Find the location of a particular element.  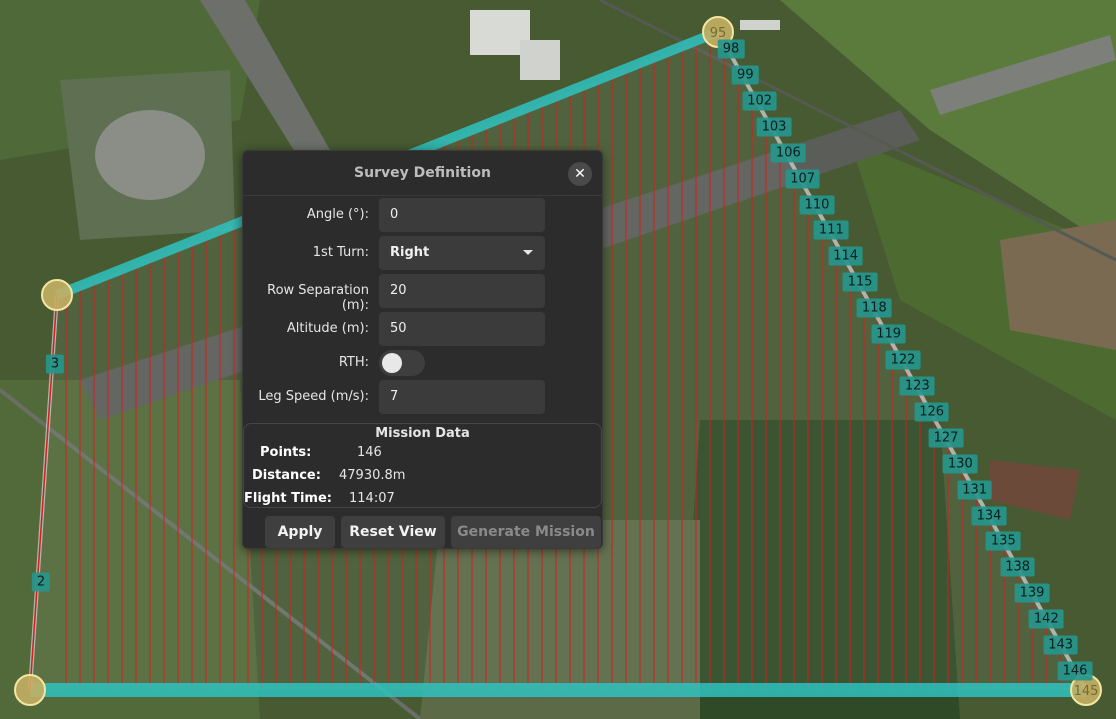

distance-value: 47930.8m is located at coordinates (372, 475).